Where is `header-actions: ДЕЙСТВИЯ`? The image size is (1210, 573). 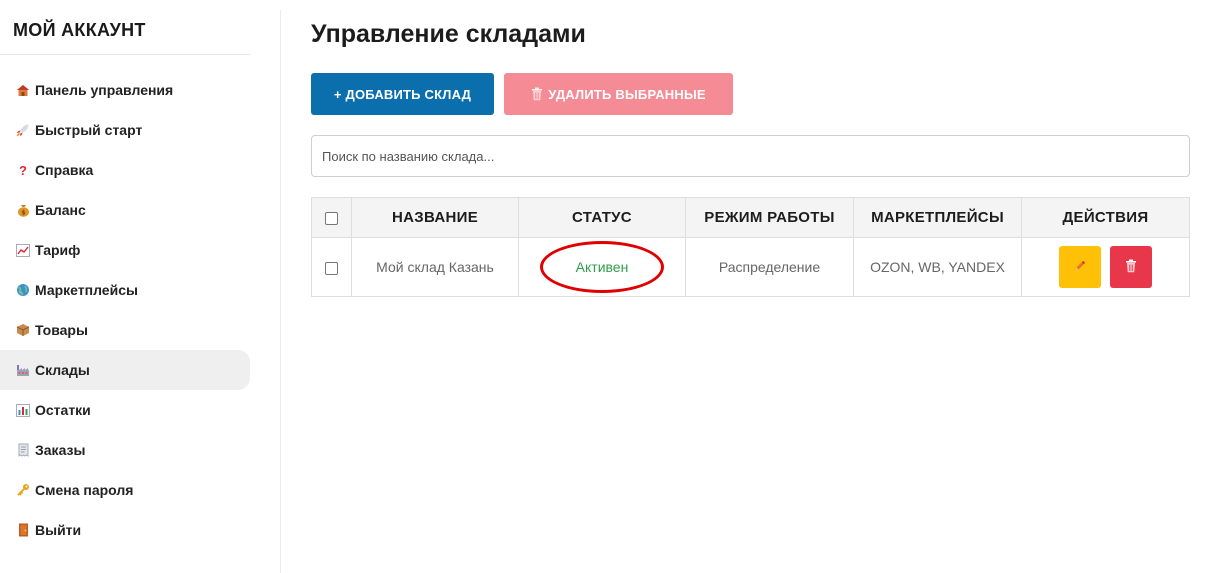 header-actions: ДЕЙСТВИЯ is located at coordinates (1105, 217).